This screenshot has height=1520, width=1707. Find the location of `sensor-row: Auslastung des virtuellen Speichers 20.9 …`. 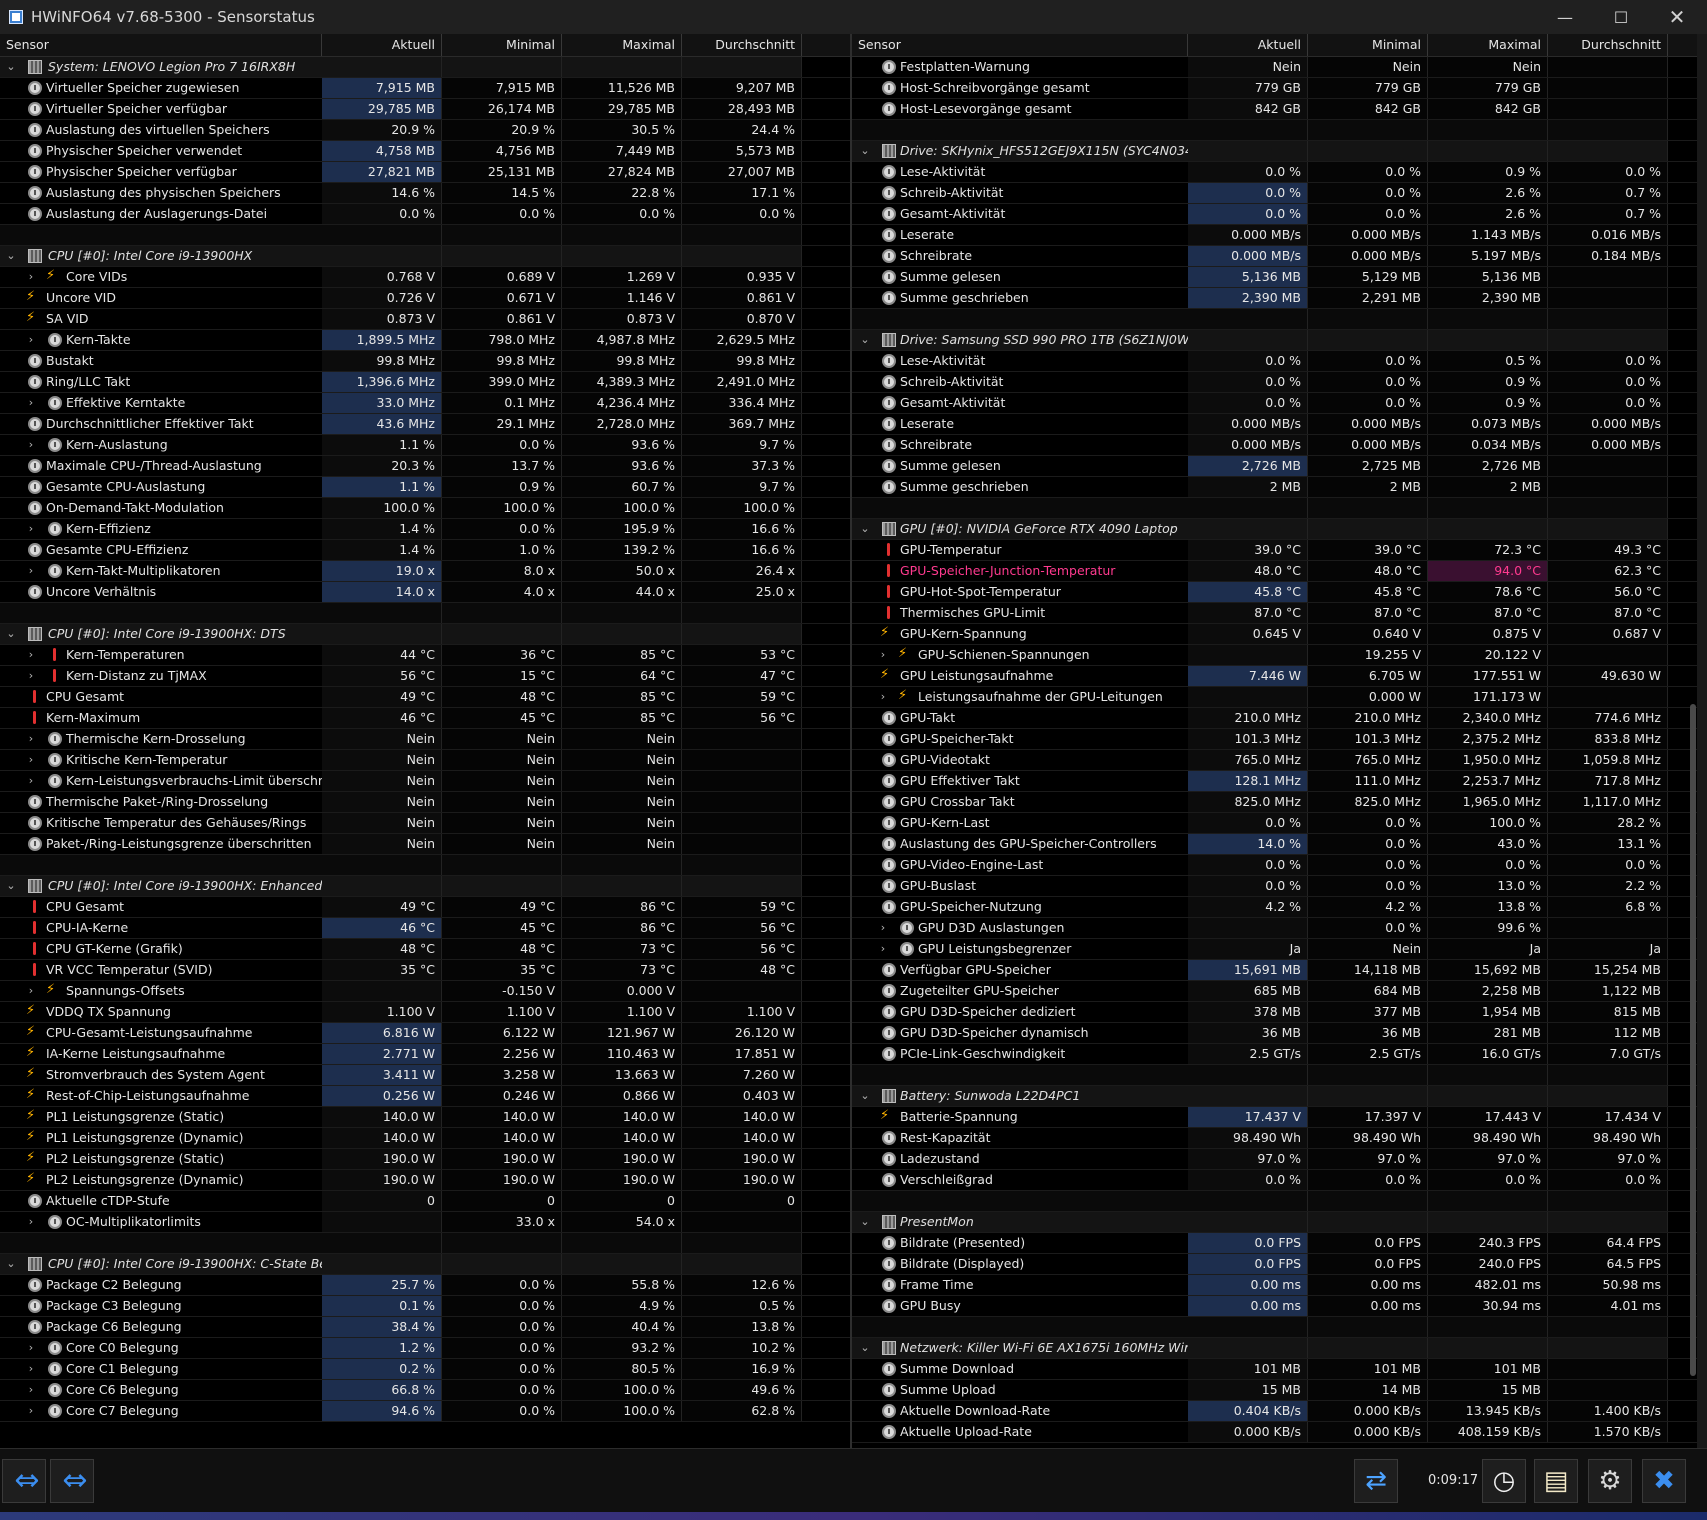

sensor-row: Auslastung des virtuellen Speichers 20.9 … is located at coordinates (425, 130).